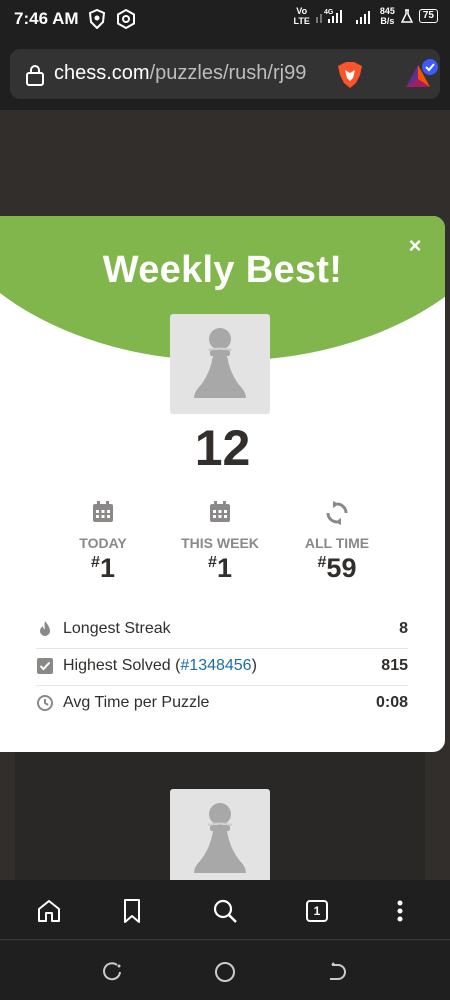  What do you see at coordinates (46, 18) in the screenshot?
I see `status-time: 7:46 AM` at bounding box center [46, 18].